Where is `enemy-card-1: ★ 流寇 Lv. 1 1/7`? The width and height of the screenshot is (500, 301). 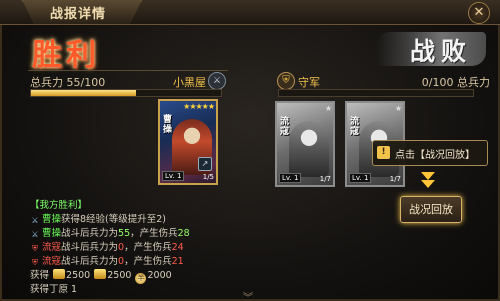 enemy-card-1: ★ 流寇 Lv. 1 1/7 is located at coordinates (305, 144).